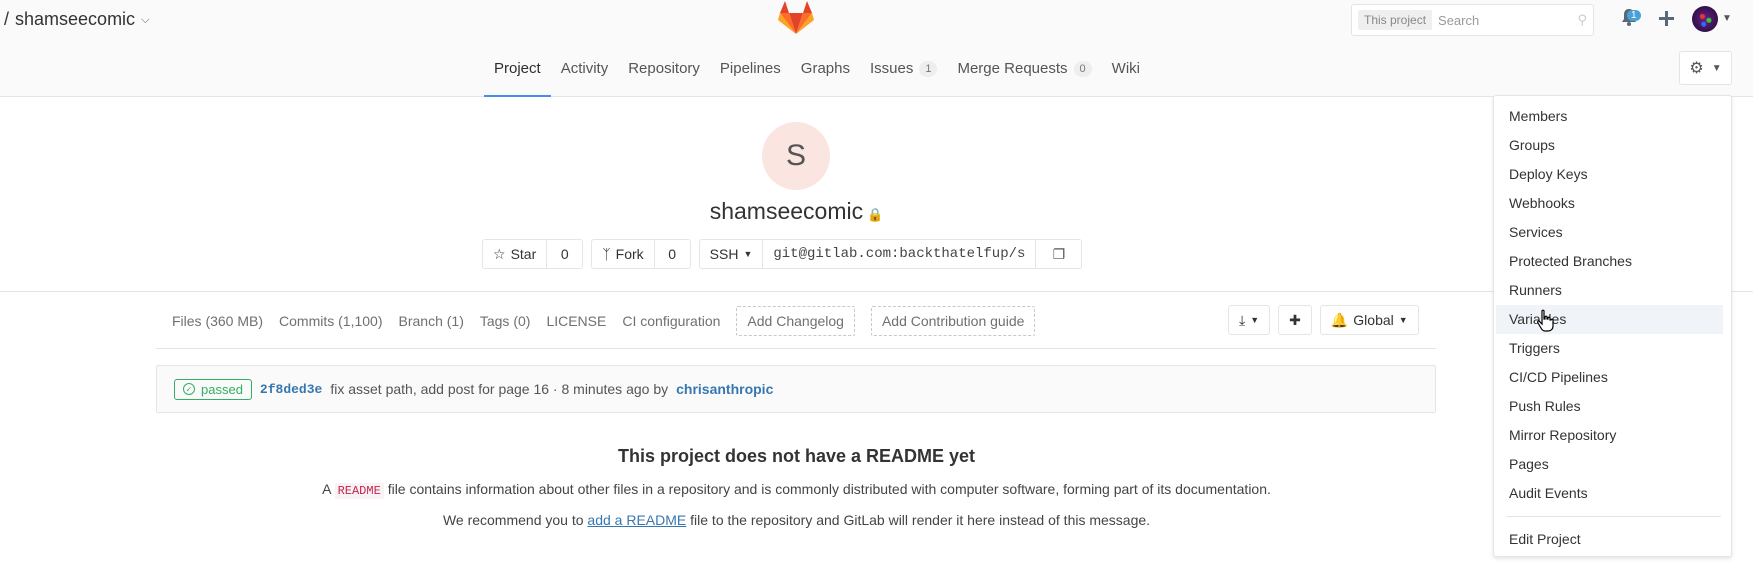 The width and height of the screenshot is (1753, 580). What do you see at coordinates (499, 253) in the screenshot?
I see `star-icon: ☆` at bounding box center [499, 253].